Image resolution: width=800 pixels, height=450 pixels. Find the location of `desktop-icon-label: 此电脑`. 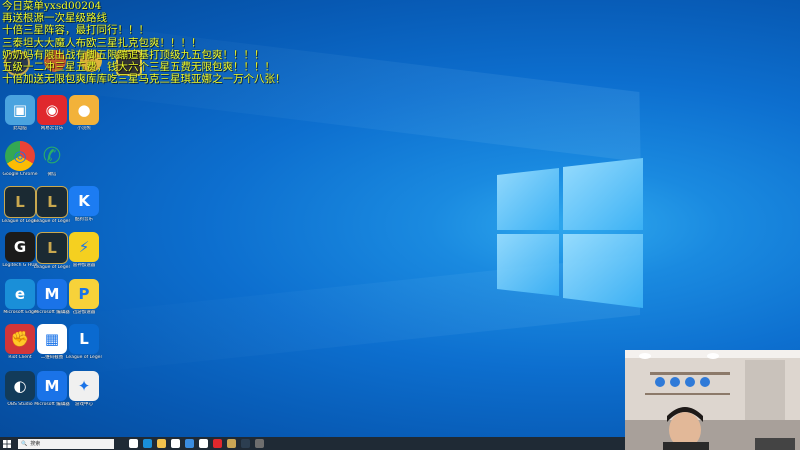

desktop-icon-label: 此电脑 is located at coordinates (20, 128).